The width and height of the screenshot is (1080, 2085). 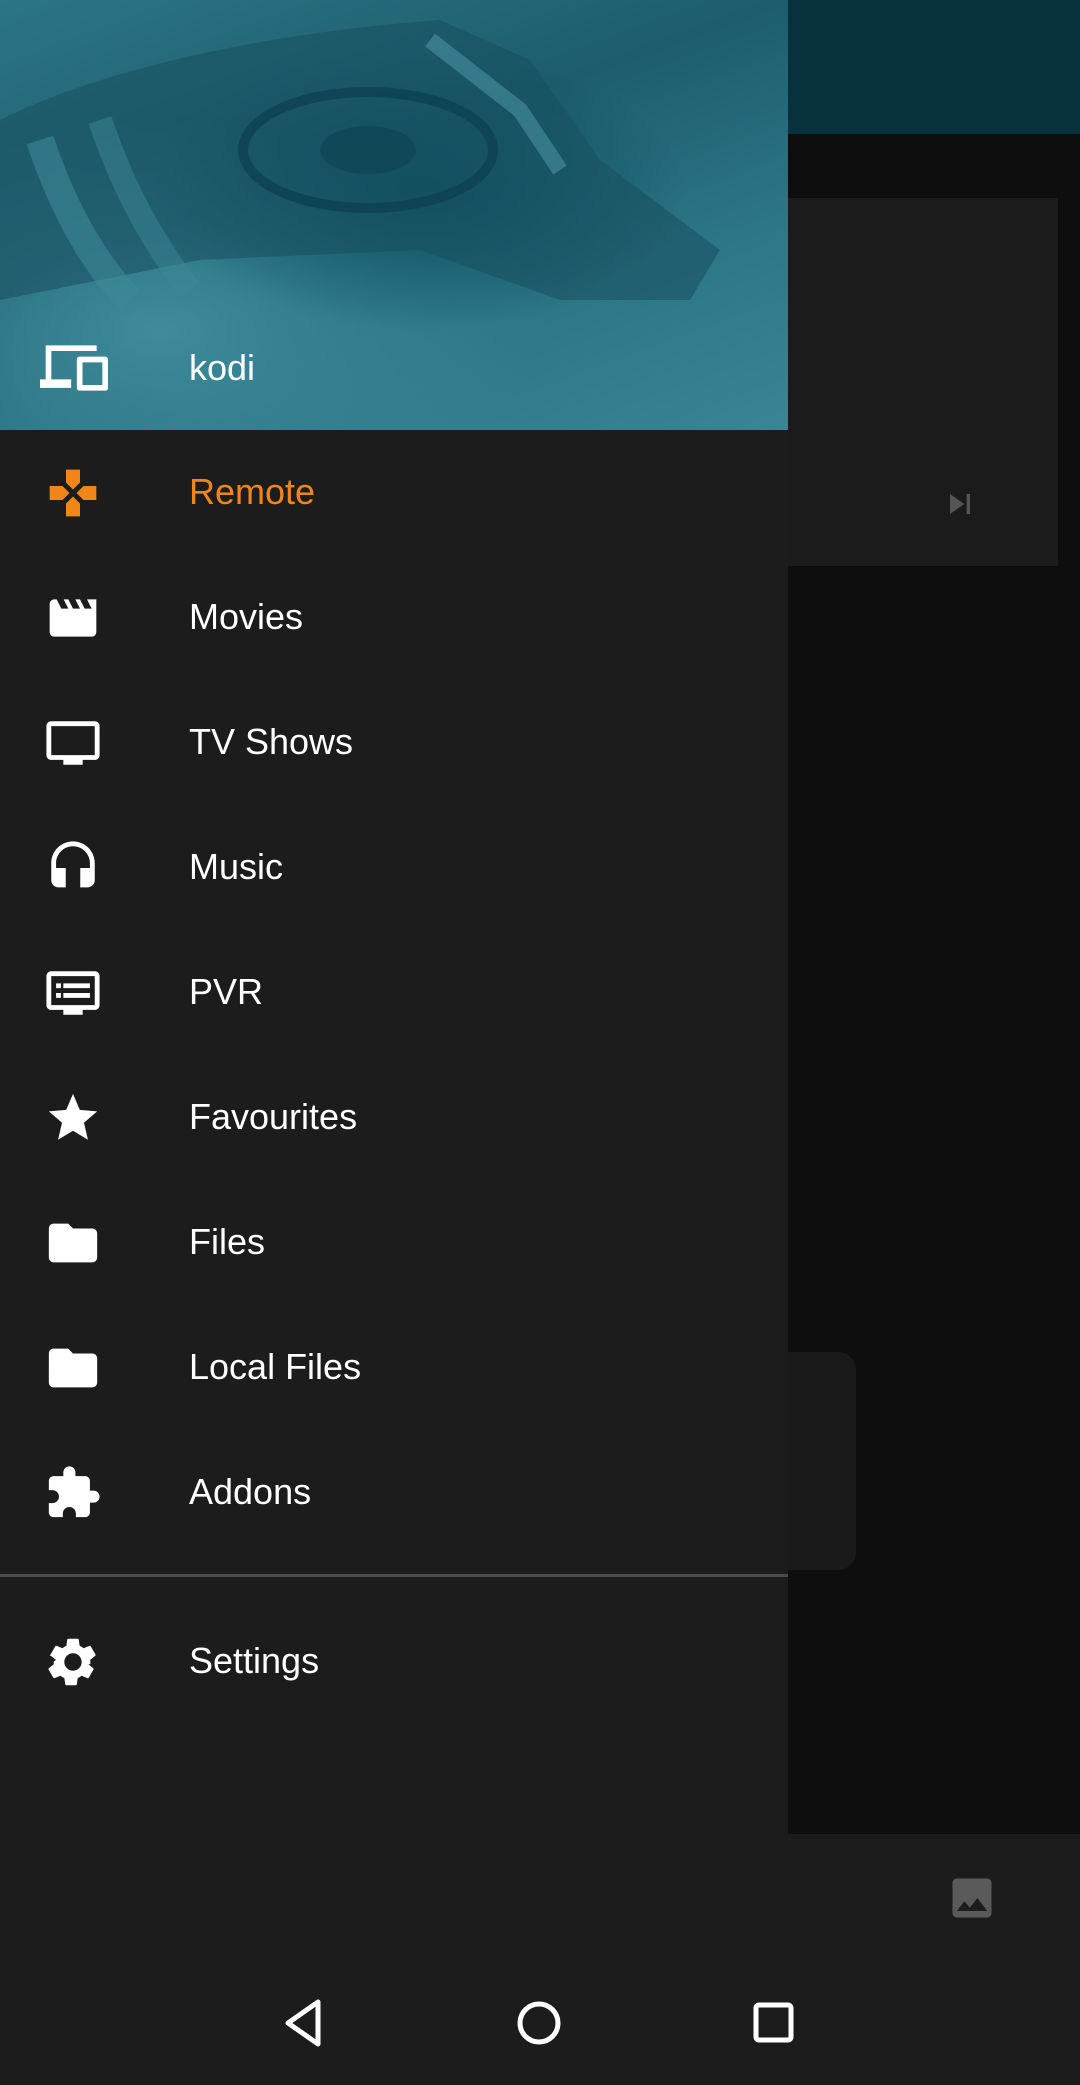 I want to click on nav-label-favourites: Favourites, so click(x=273, y=1116).